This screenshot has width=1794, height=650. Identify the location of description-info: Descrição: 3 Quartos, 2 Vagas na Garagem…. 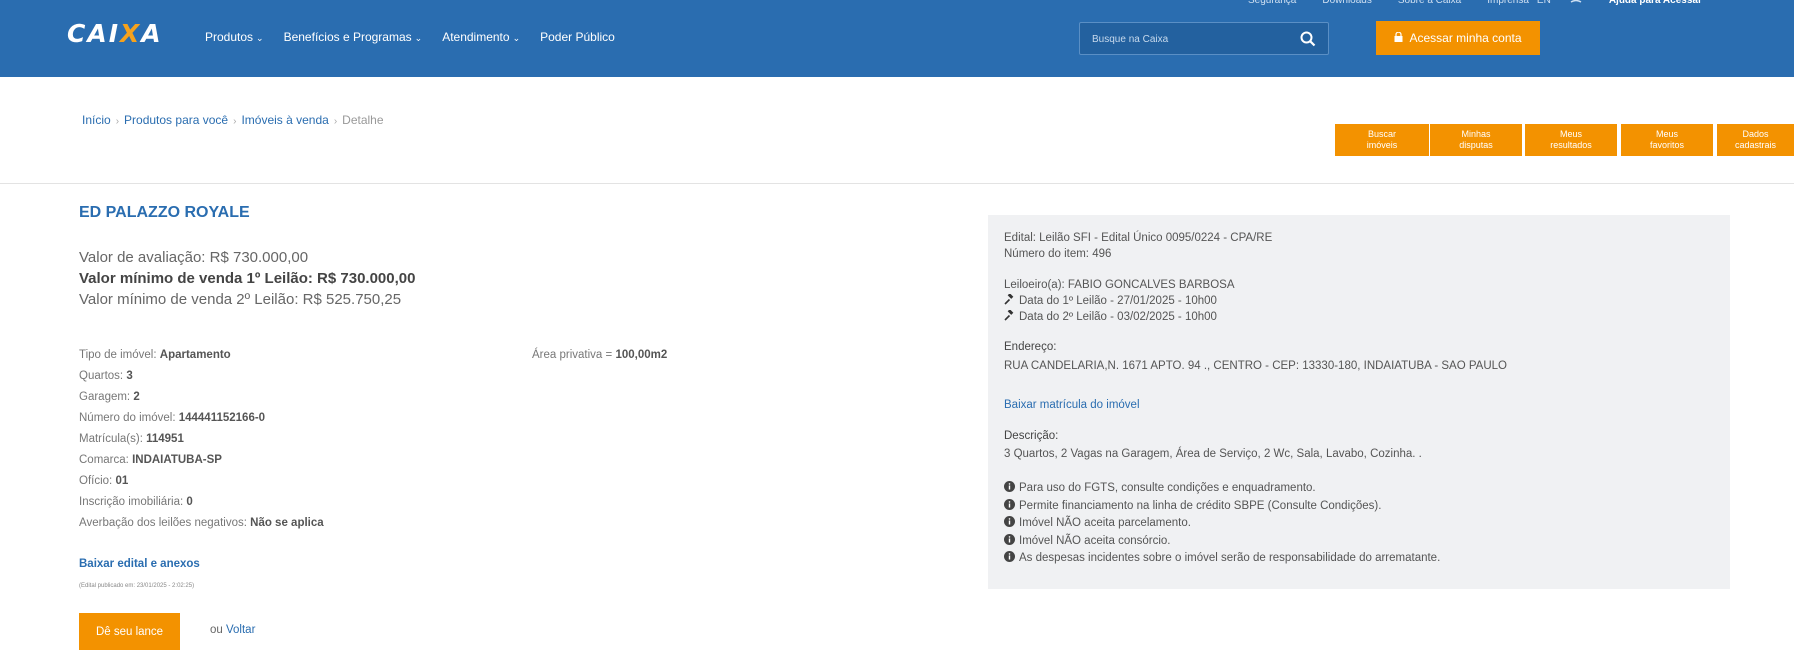
(1213, 445).